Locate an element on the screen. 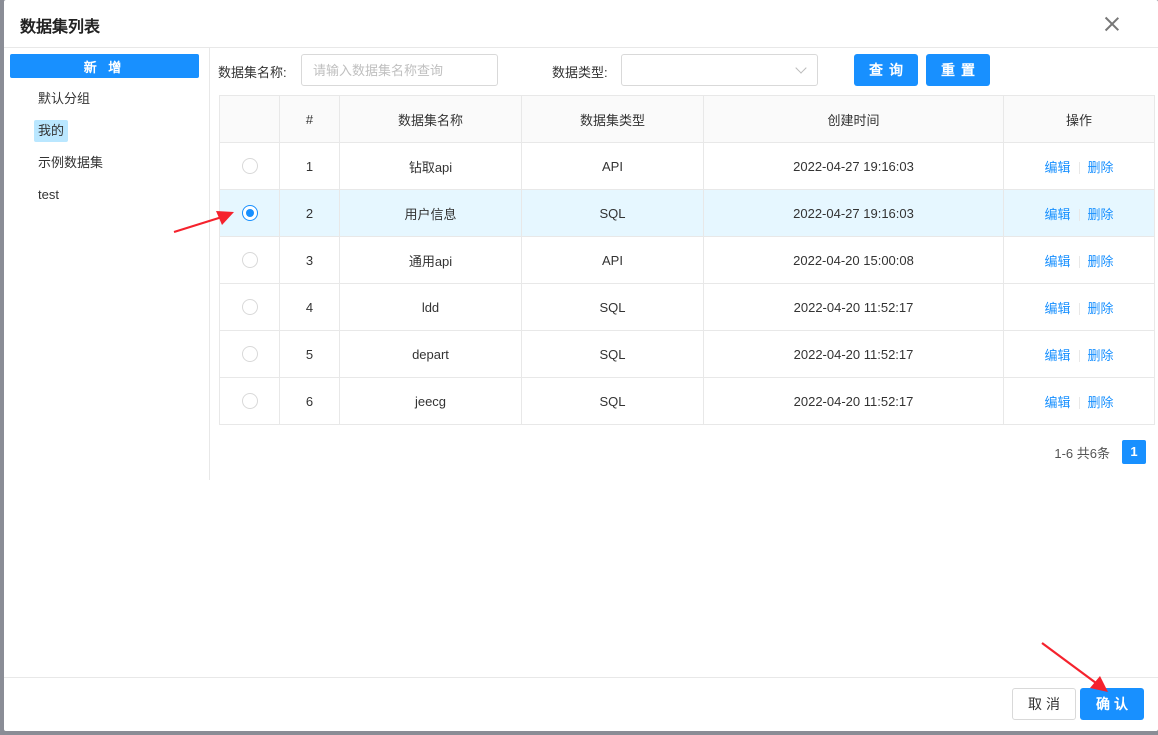 Image resolution: width=1158 pixels, height=735 pixels. row-index: 1 is located at coordinates (309, 166).